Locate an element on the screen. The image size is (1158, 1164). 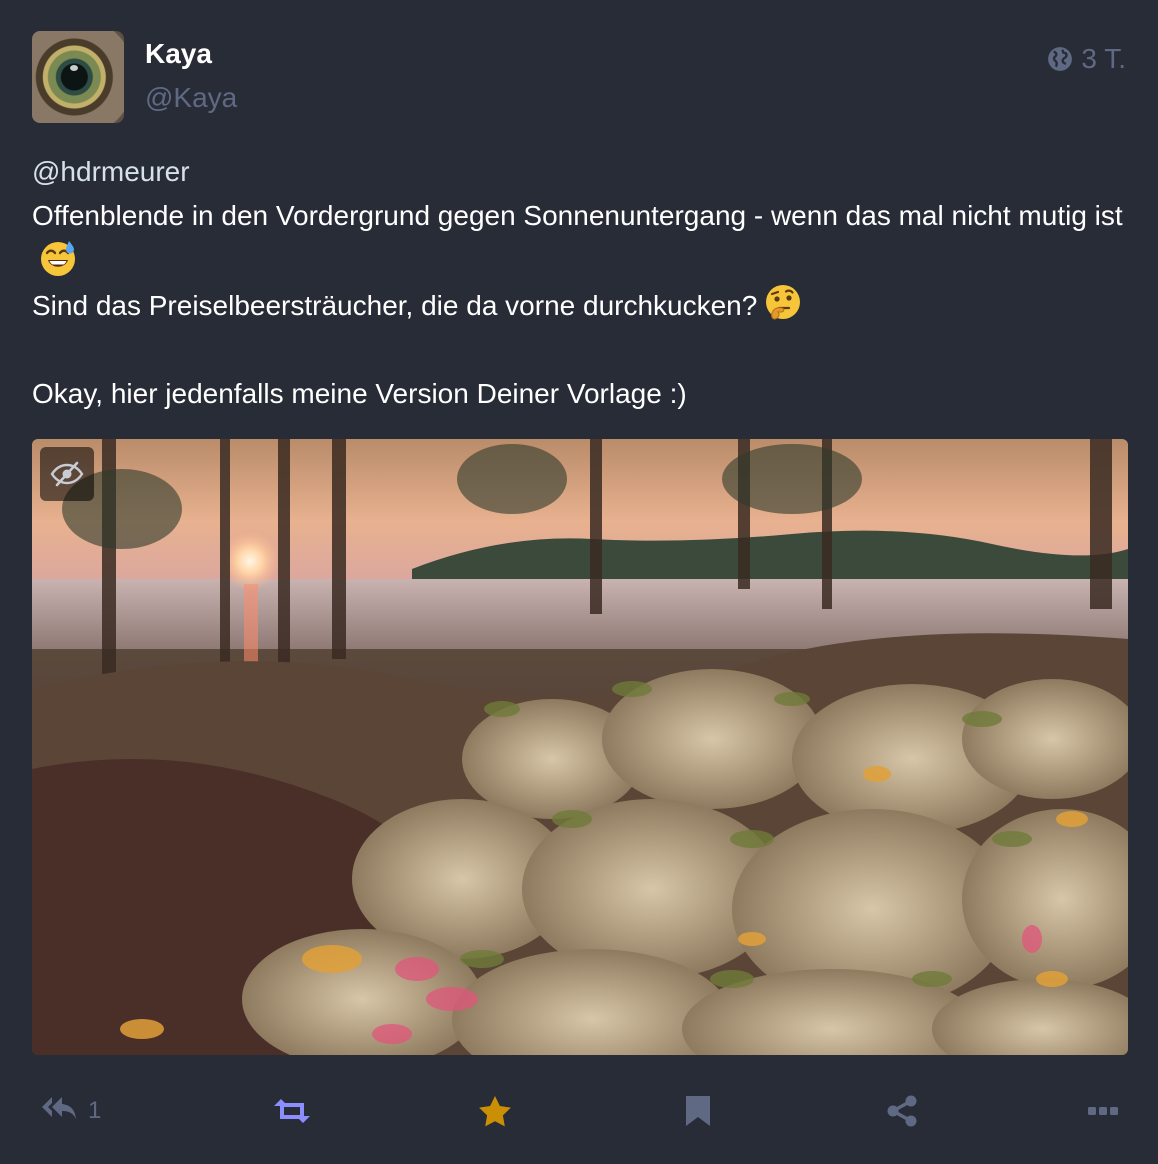
eye-slash-icon is located at coordinates (67, 474).